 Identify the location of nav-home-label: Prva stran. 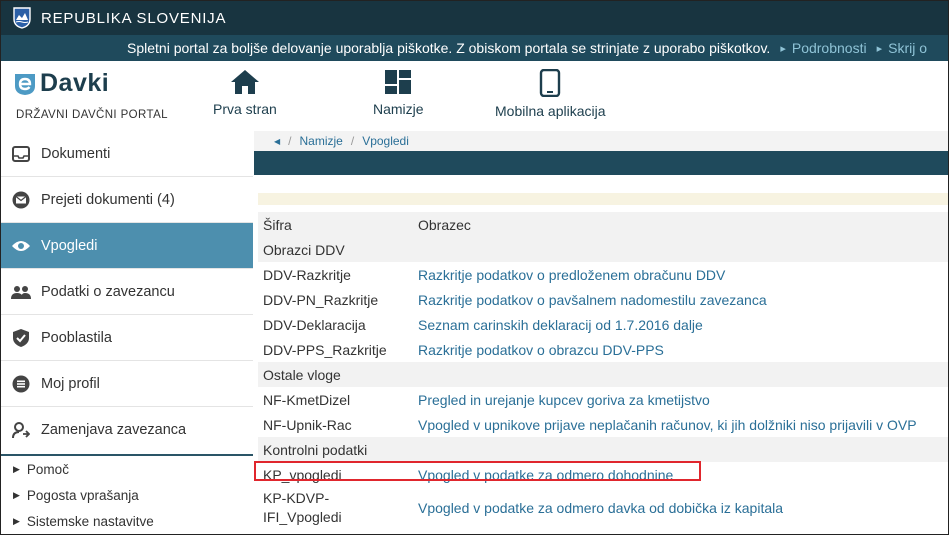
(245, 109).